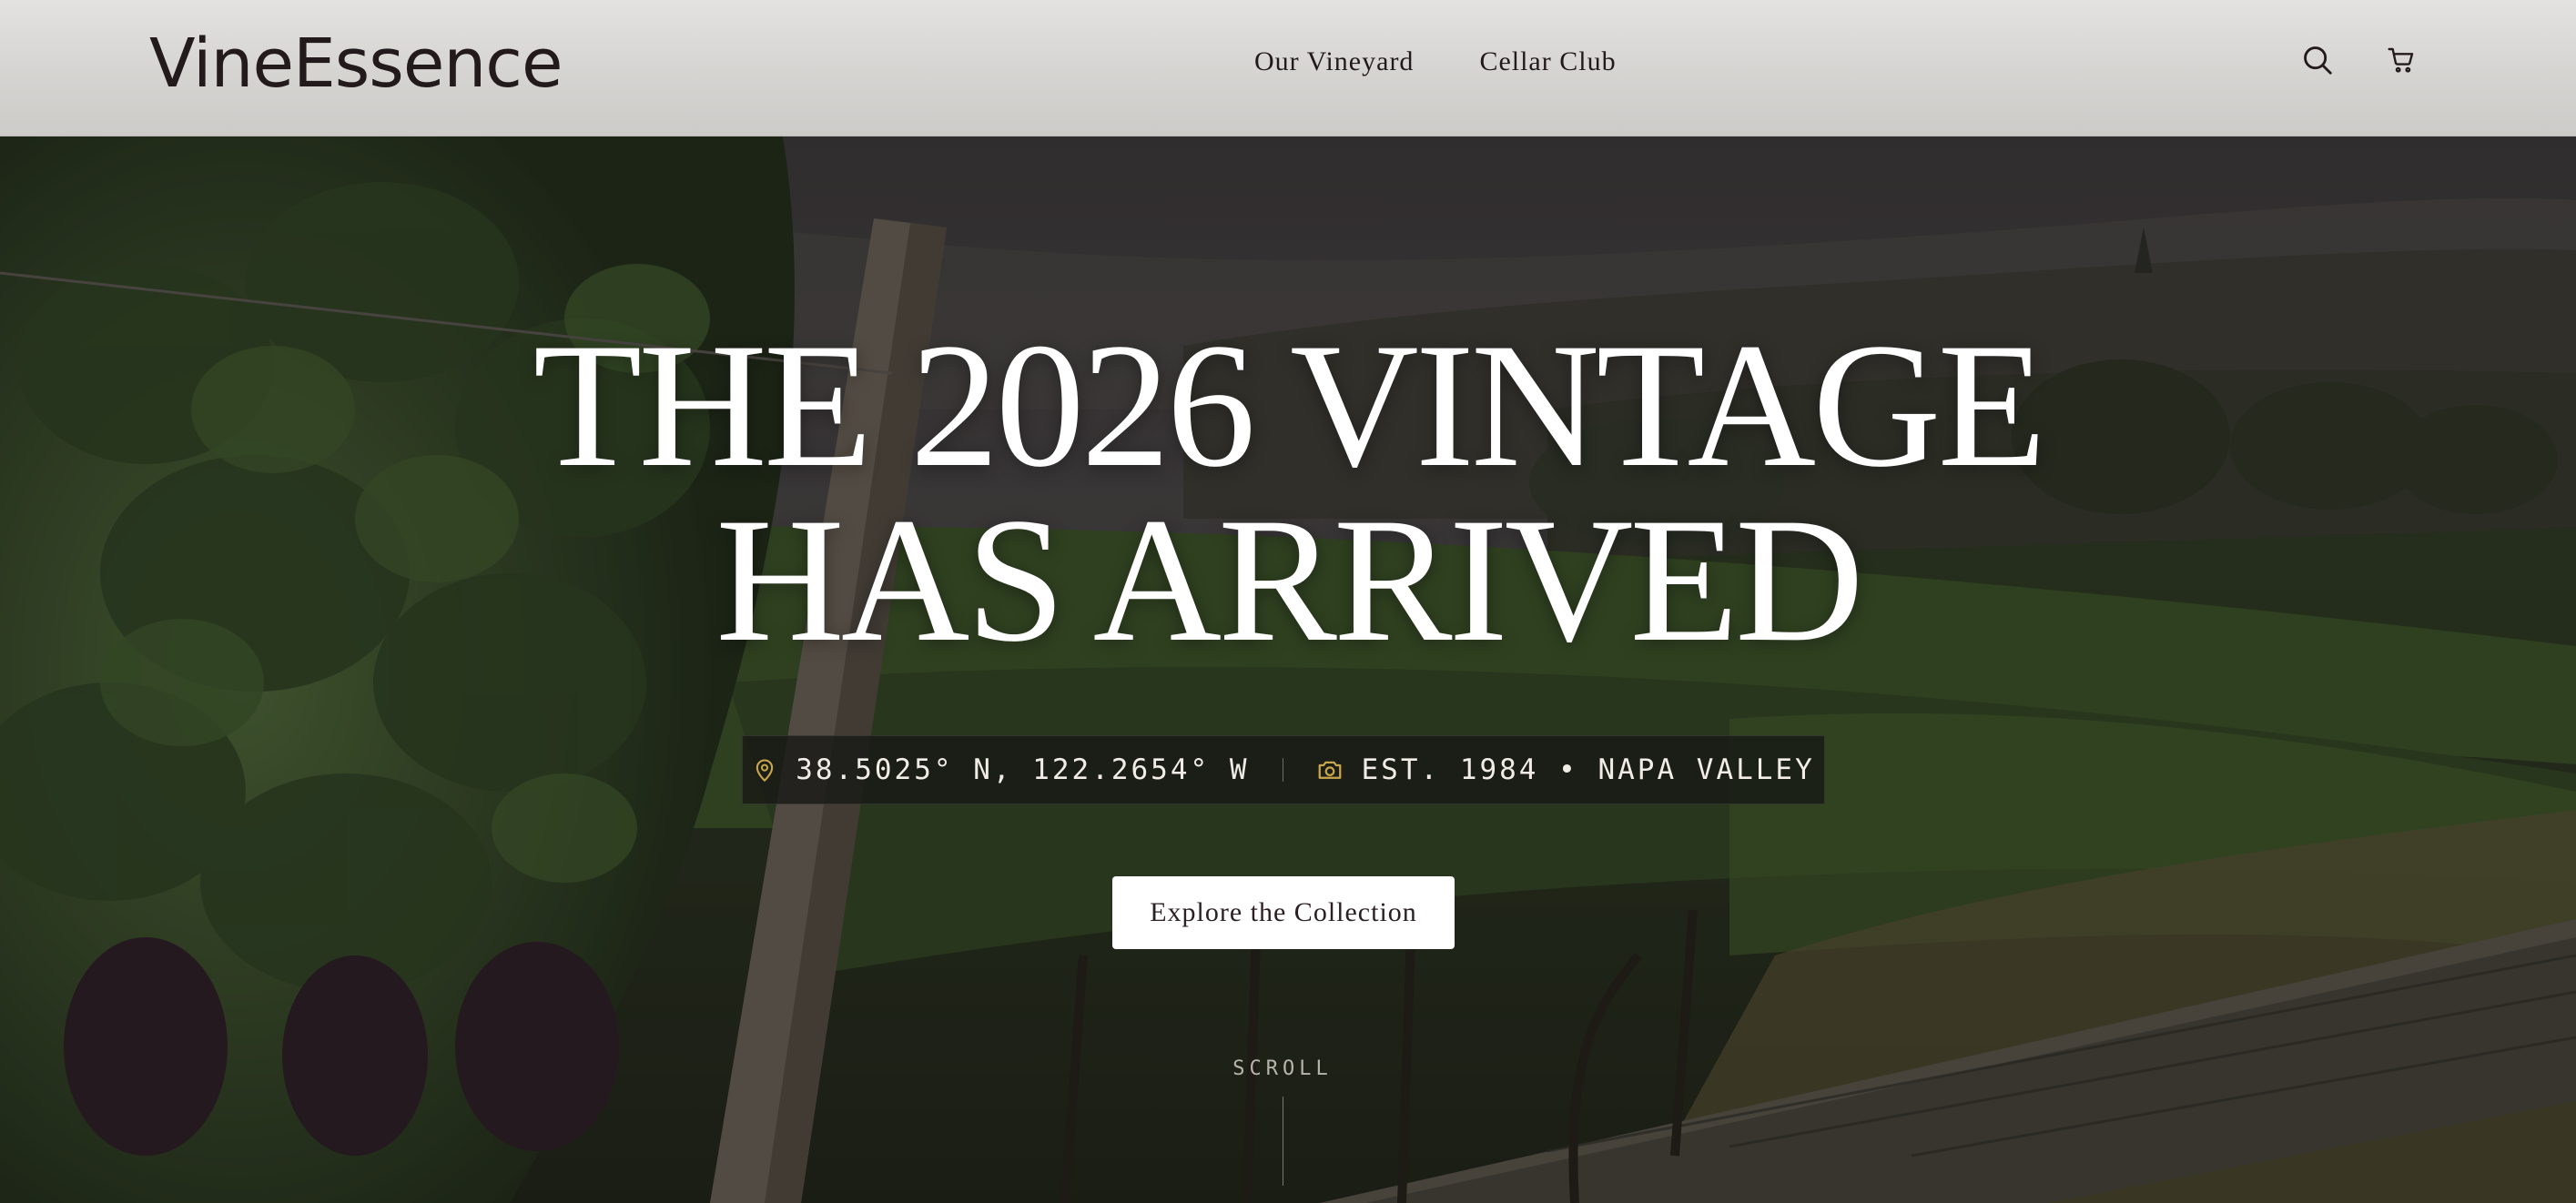 The image size is (2576, 1203). I want to click on camera-icon, so click(1329, 770).